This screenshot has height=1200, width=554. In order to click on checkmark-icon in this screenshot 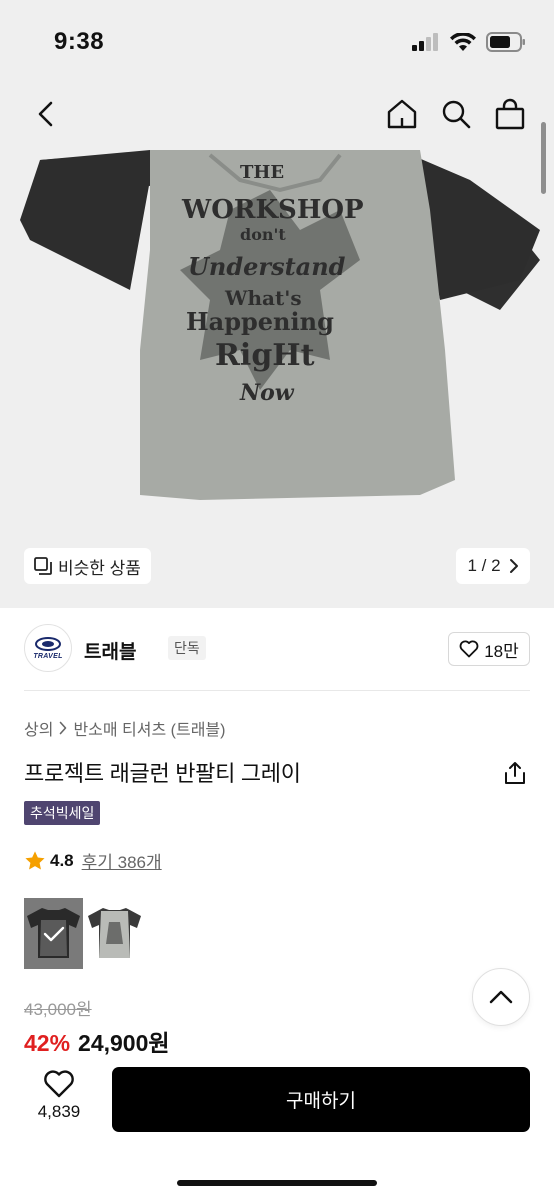, I will do `click(53, 933)`.